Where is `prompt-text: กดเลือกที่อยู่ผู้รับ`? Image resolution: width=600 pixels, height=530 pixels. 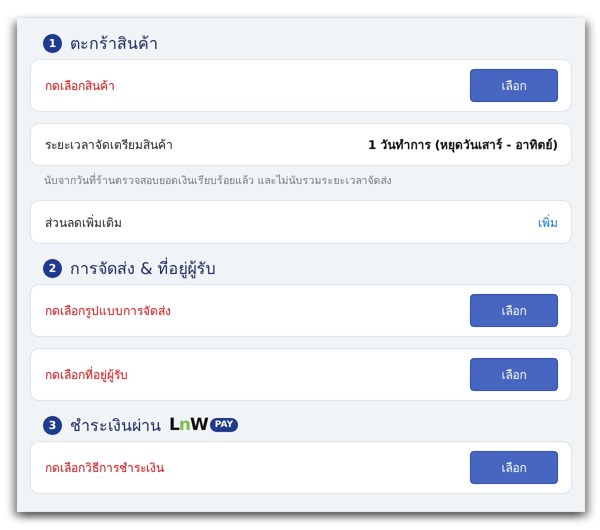 prompt-text: กดเลือกที่อยู่ผู้รับ is located at coordinates (86, 375).